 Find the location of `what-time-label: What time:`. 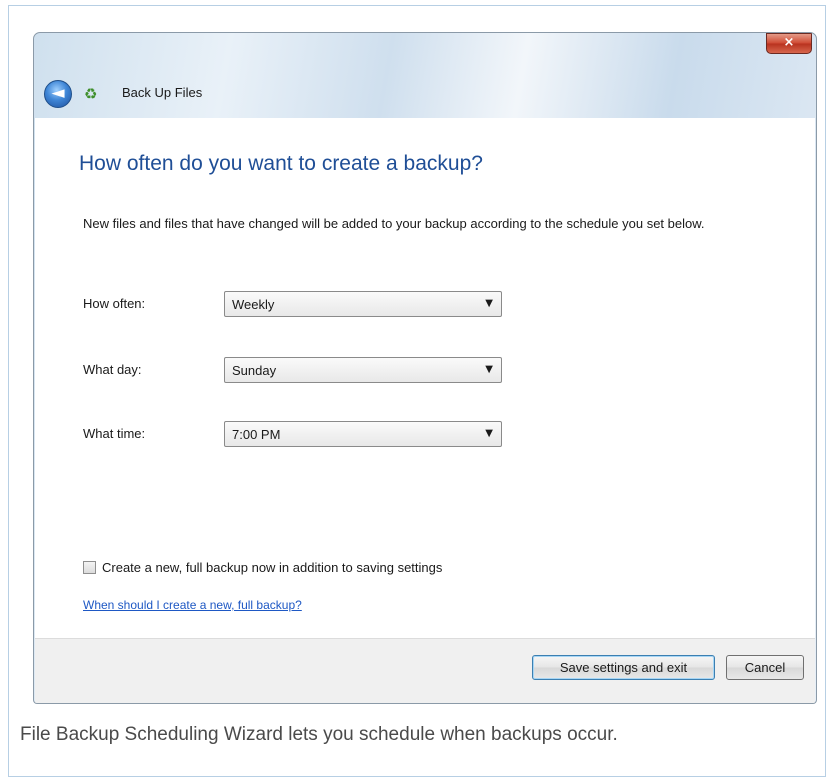

what-time-label: What time: is located at coordinates (114, 433).